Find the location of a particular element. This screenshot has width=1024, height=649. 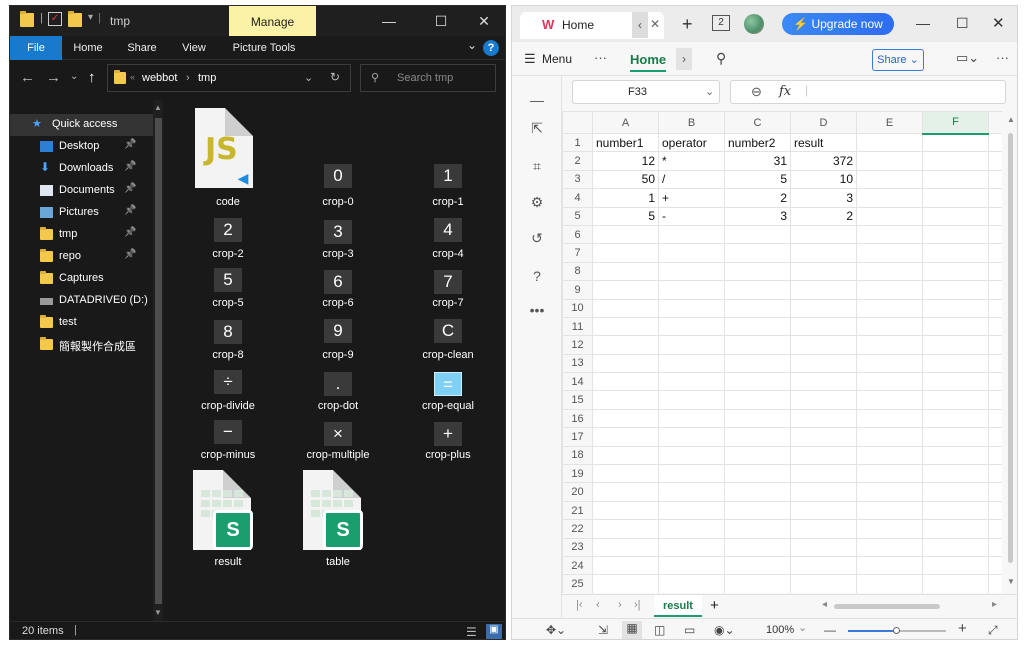

column-header-c: C is located at coordinates (757, 122).